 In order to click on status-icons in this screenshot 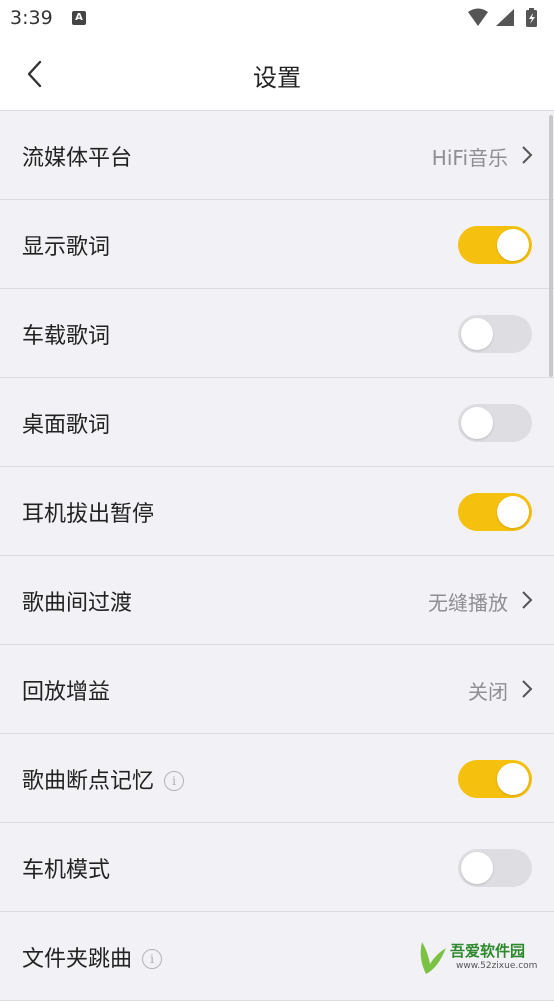, I will do `click(502, 17)`.